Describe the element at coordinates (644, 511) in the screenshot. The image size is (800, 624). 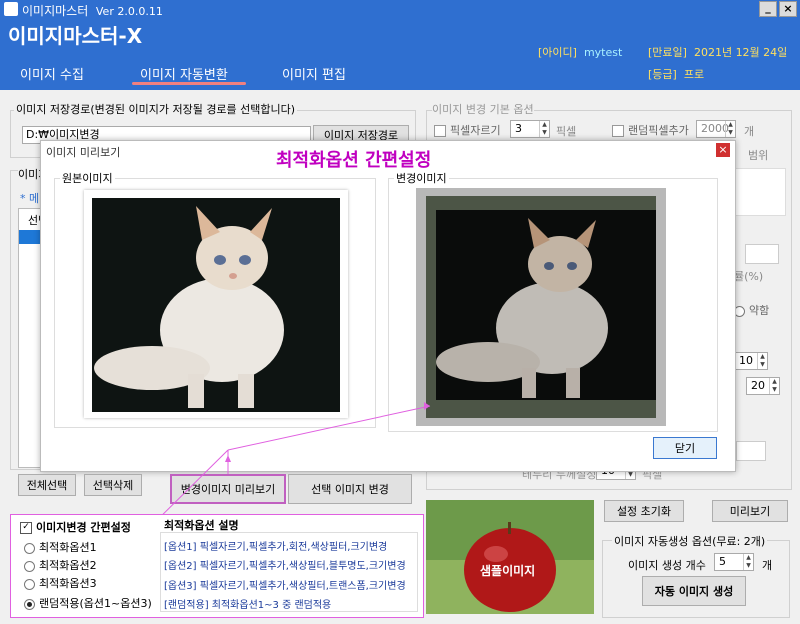
I see `reset-settings-button: 설정 초기화` at that location.